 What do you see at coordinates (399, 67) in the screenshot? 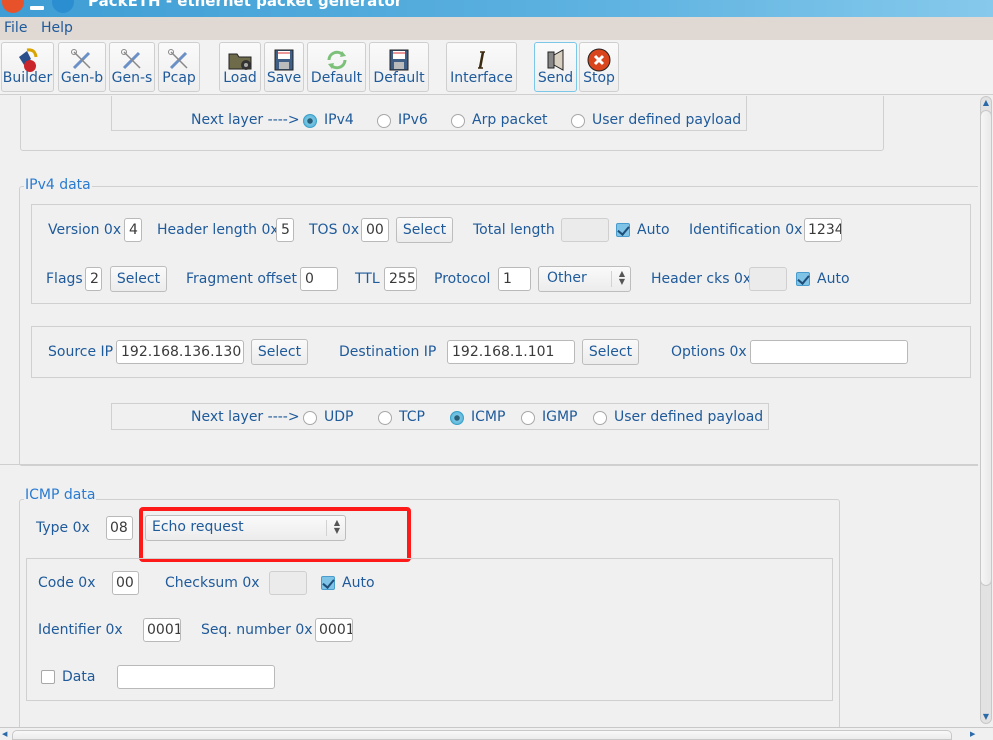
I see `default-save-button: Default` at bounding box center [399, 67].